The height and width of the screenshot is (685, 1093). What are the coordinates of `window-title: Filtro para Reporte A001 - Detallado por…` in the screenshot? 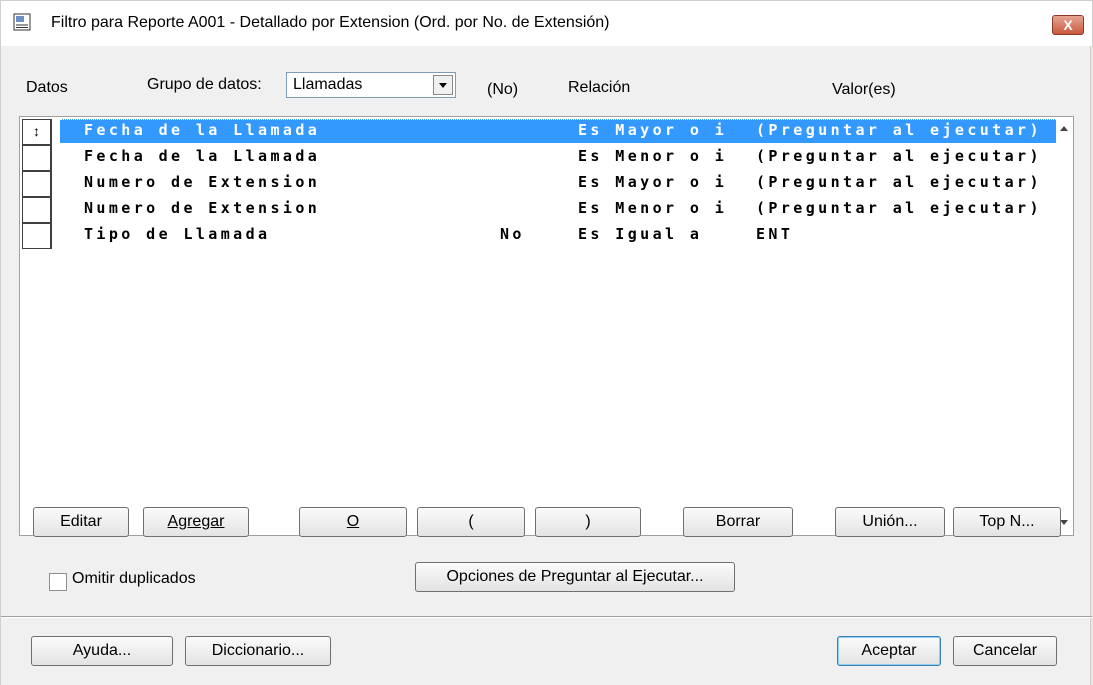 It's located at (330, 22).